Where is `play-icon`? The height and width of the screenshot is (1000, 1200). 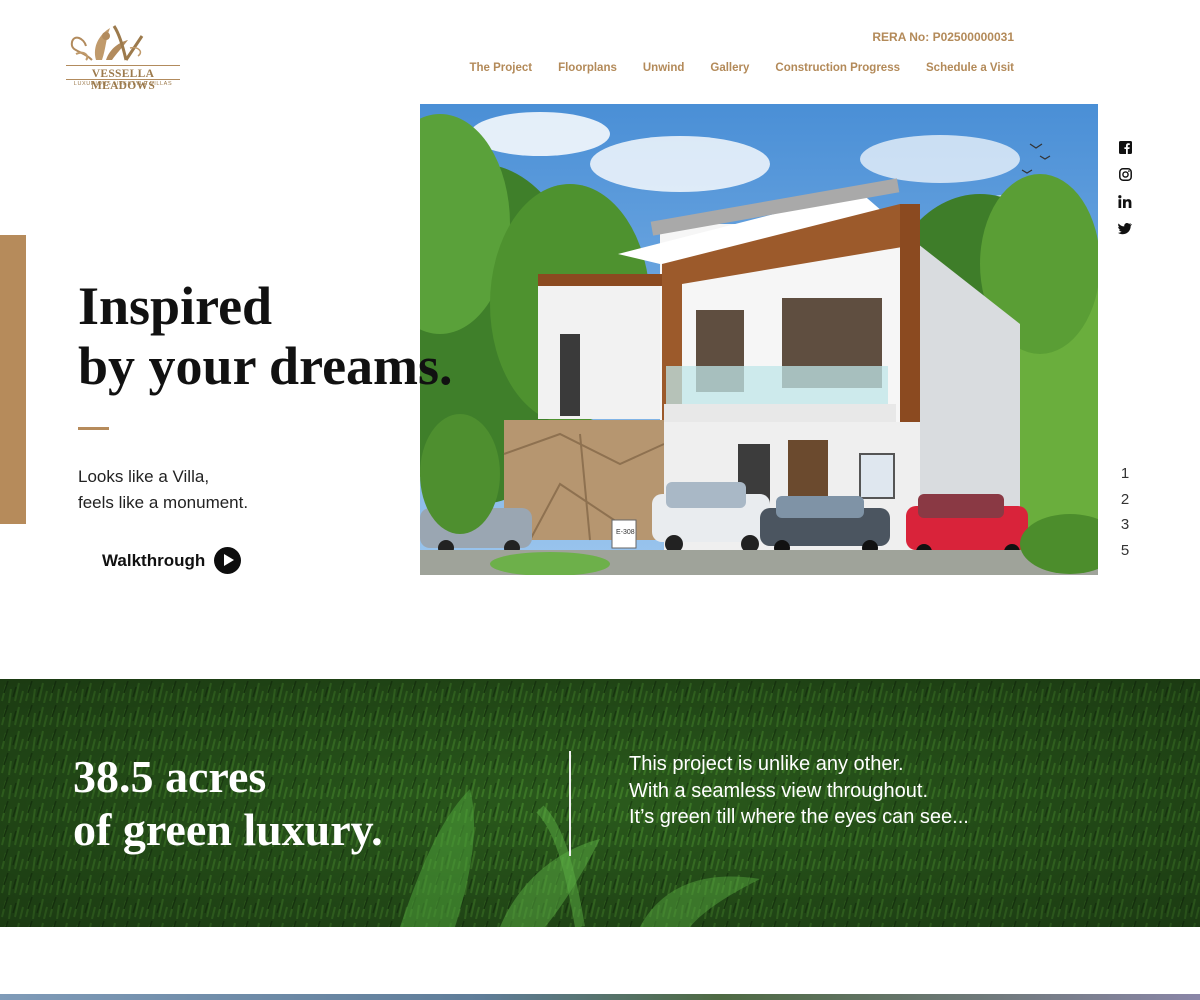 play-icon is located at coordinates (228, 560).